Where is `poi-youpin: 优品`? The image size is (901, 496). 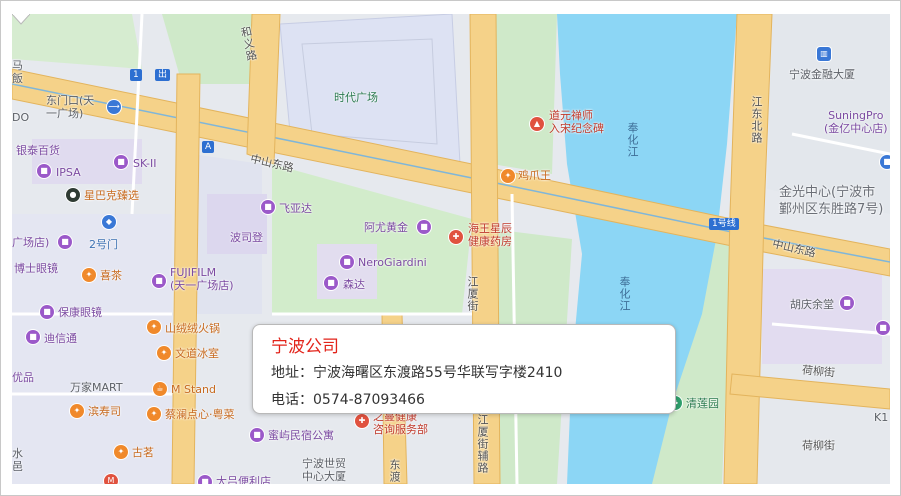
poi-youpin: 优品 is located at coordinates (23, 377).